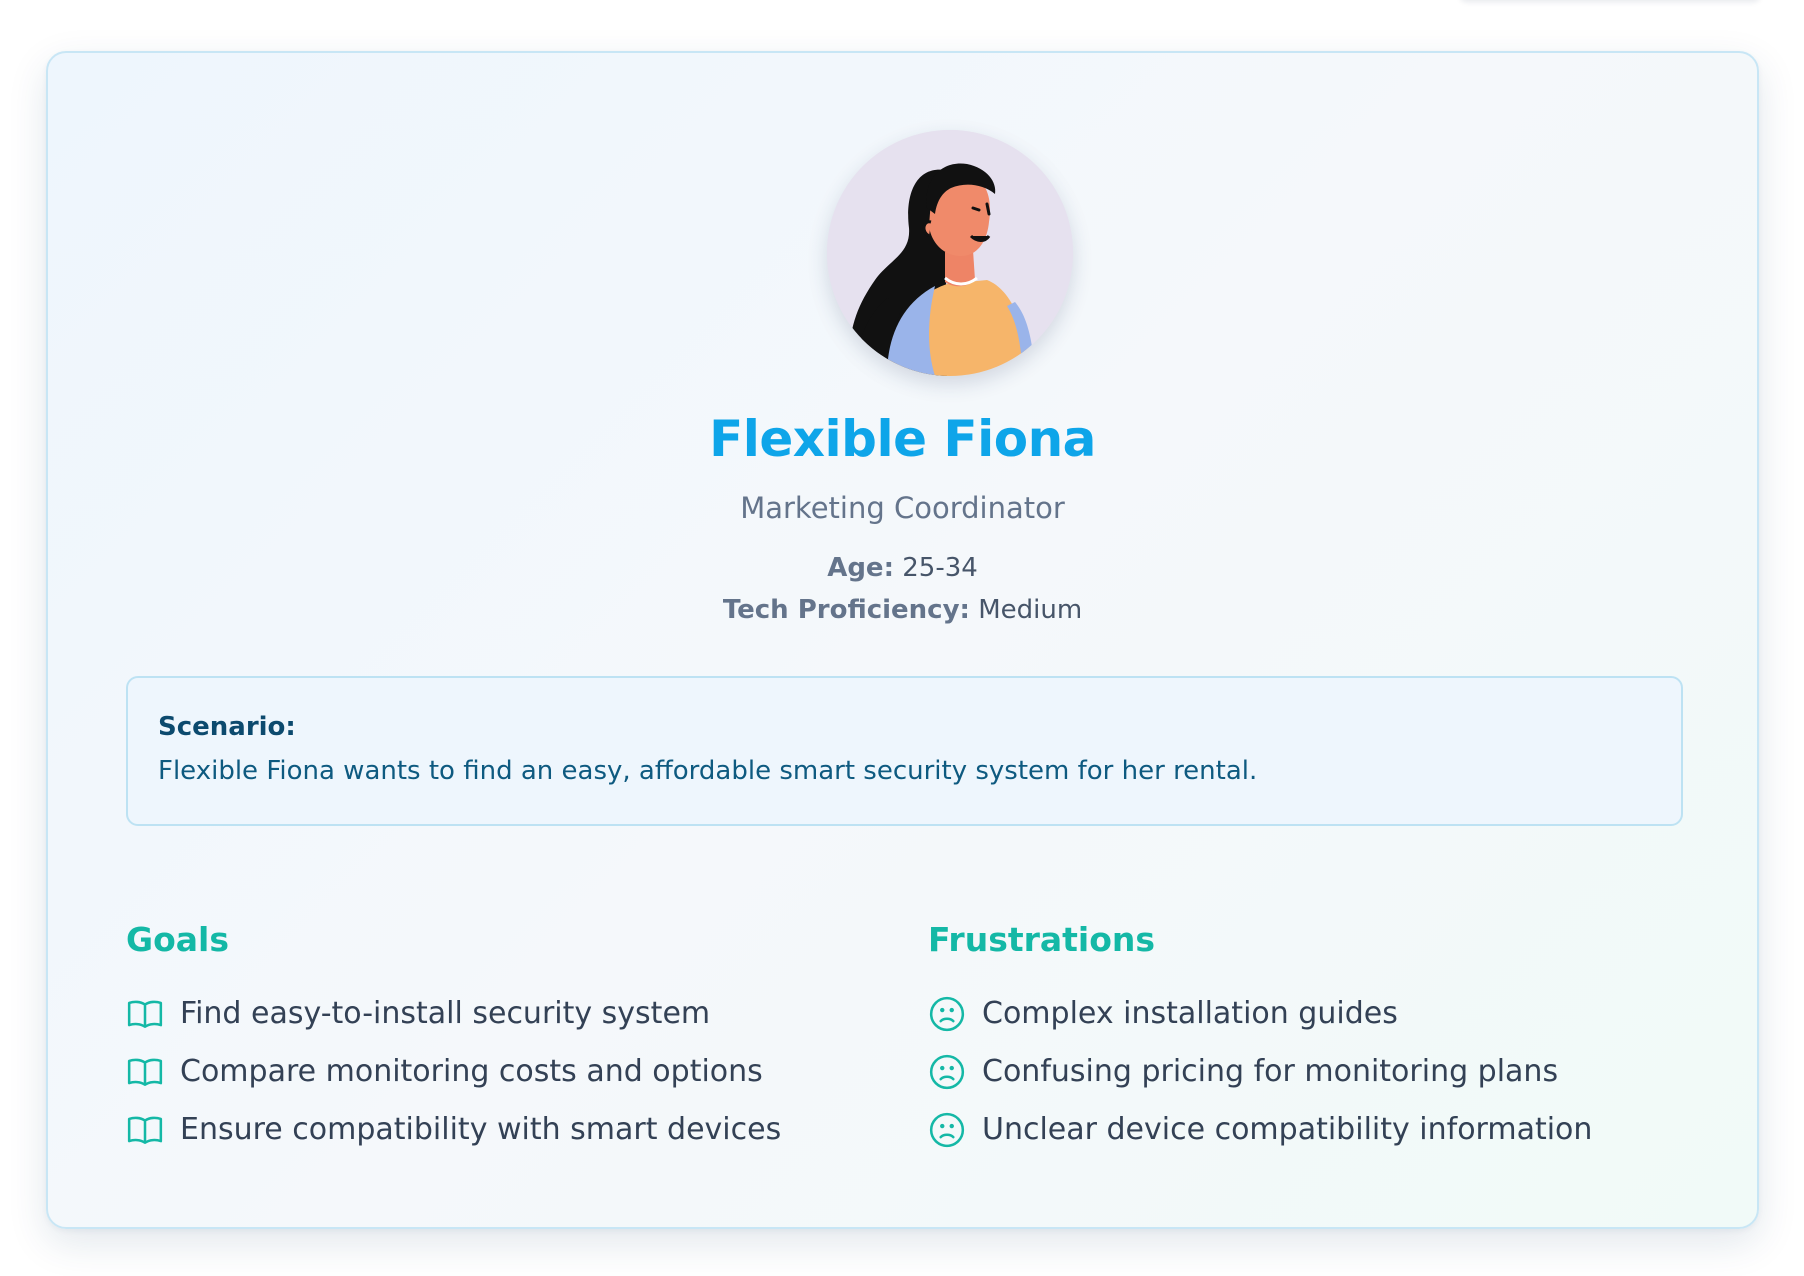  What do you see at coordinates (1190, 1013) in the screenshot?
I see `frustration-text: Complex installation guides` at bounding box center [1190, 1013].